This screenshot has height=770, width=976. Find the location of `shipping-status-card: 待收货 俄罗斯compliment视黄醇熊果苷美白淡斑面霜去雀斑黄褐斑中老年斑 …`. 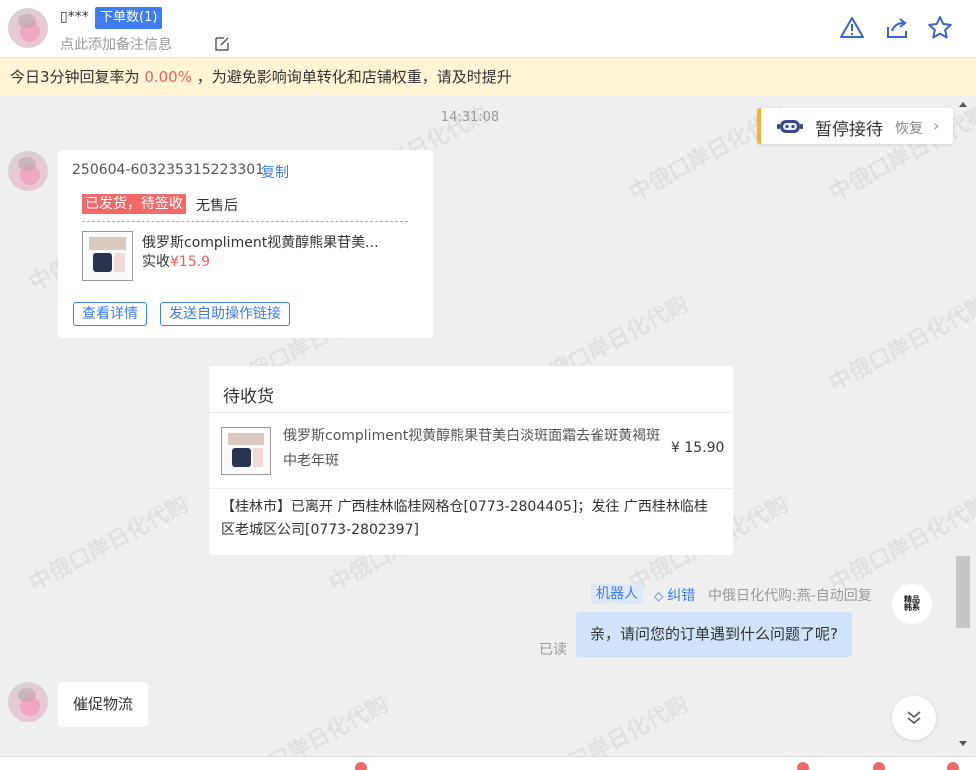

shipping-status-card: 待收货 俄罗斯compliment视黄醇熊果苷美白淡斑面霜去雀斑黄褐斑中老年斑 … is located at coordinates (471, 460).